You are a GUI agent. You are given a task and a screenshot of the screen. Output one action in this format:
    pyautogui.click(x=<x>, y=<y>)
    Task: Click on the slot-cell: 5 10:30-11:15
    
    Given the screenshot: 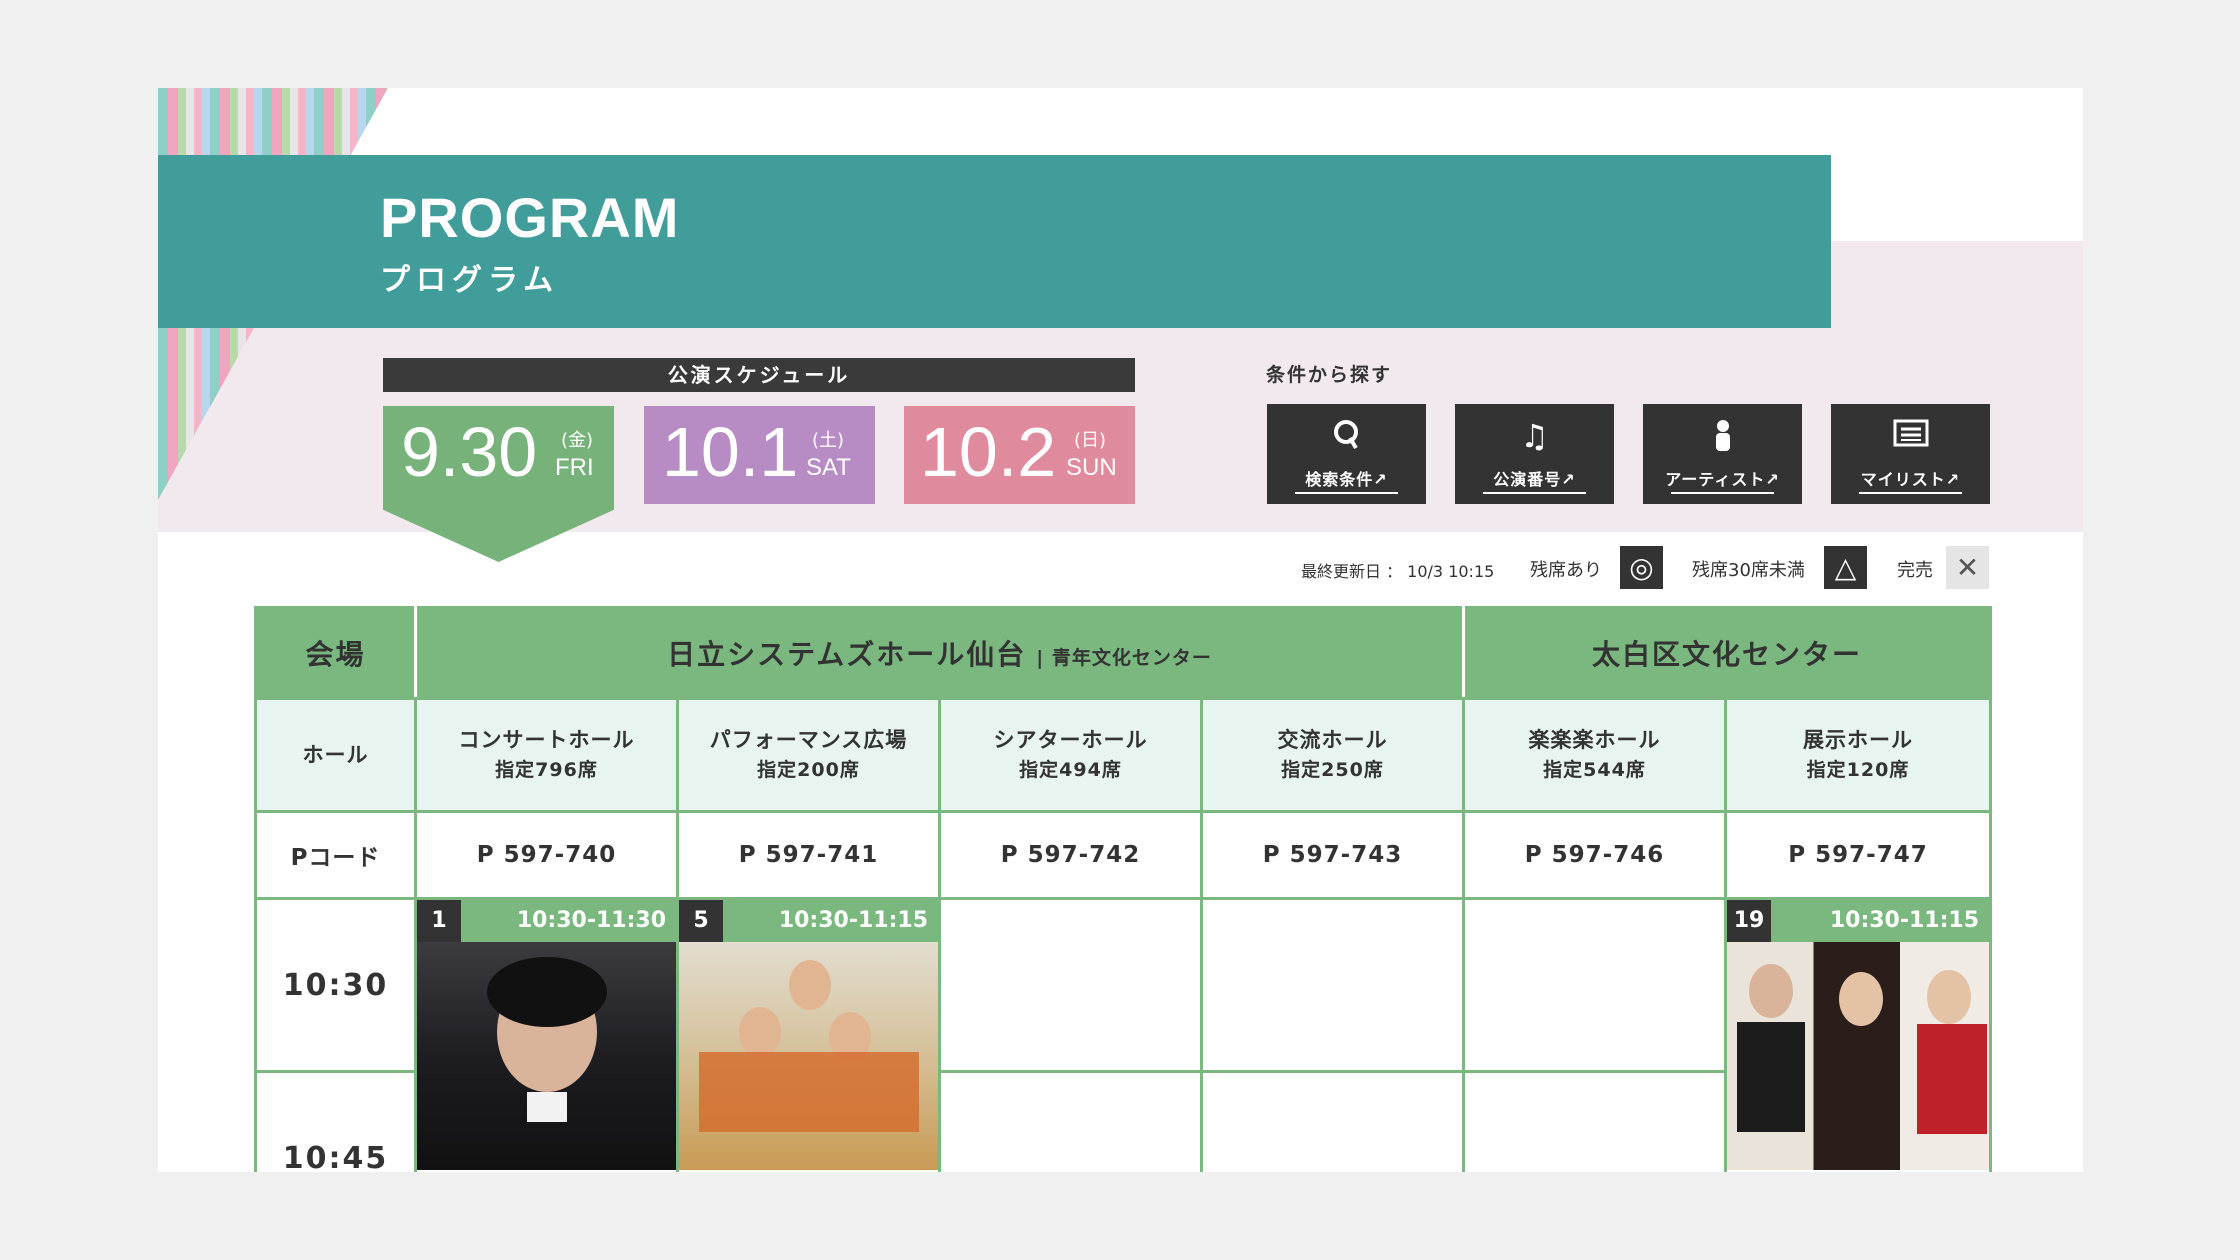 What is the action you would take?
    pyautogui.click(x=808, y=1033)
    